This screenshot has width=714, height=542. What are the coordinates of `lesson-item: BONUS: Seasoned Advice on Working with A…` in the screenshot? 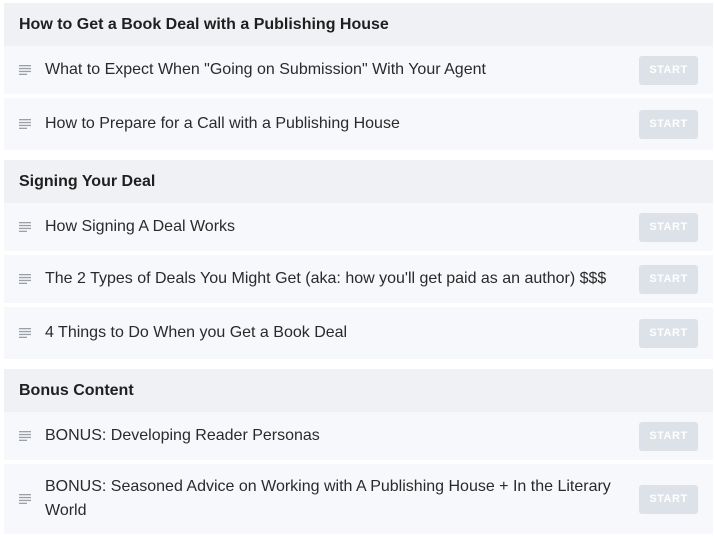 It's located at (358, 499).